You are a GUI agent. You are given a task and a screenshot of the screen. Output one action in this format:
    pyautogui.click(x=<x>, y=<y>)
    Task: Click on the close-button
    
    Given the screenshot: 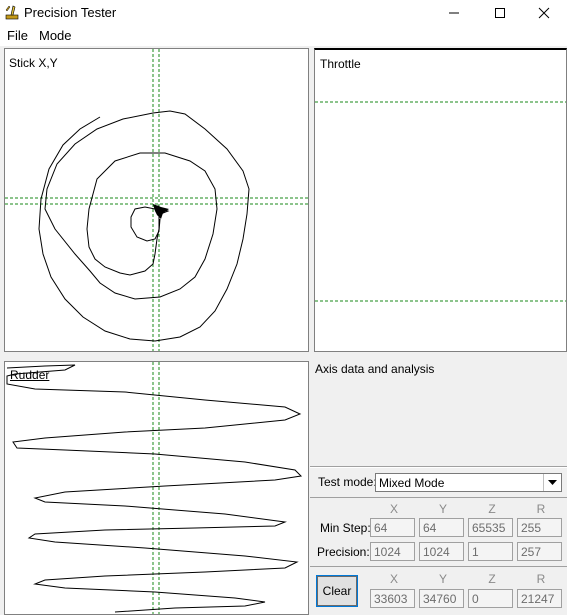 What is the action you would take?
    pyautogui.click(x=544, y=13)
    